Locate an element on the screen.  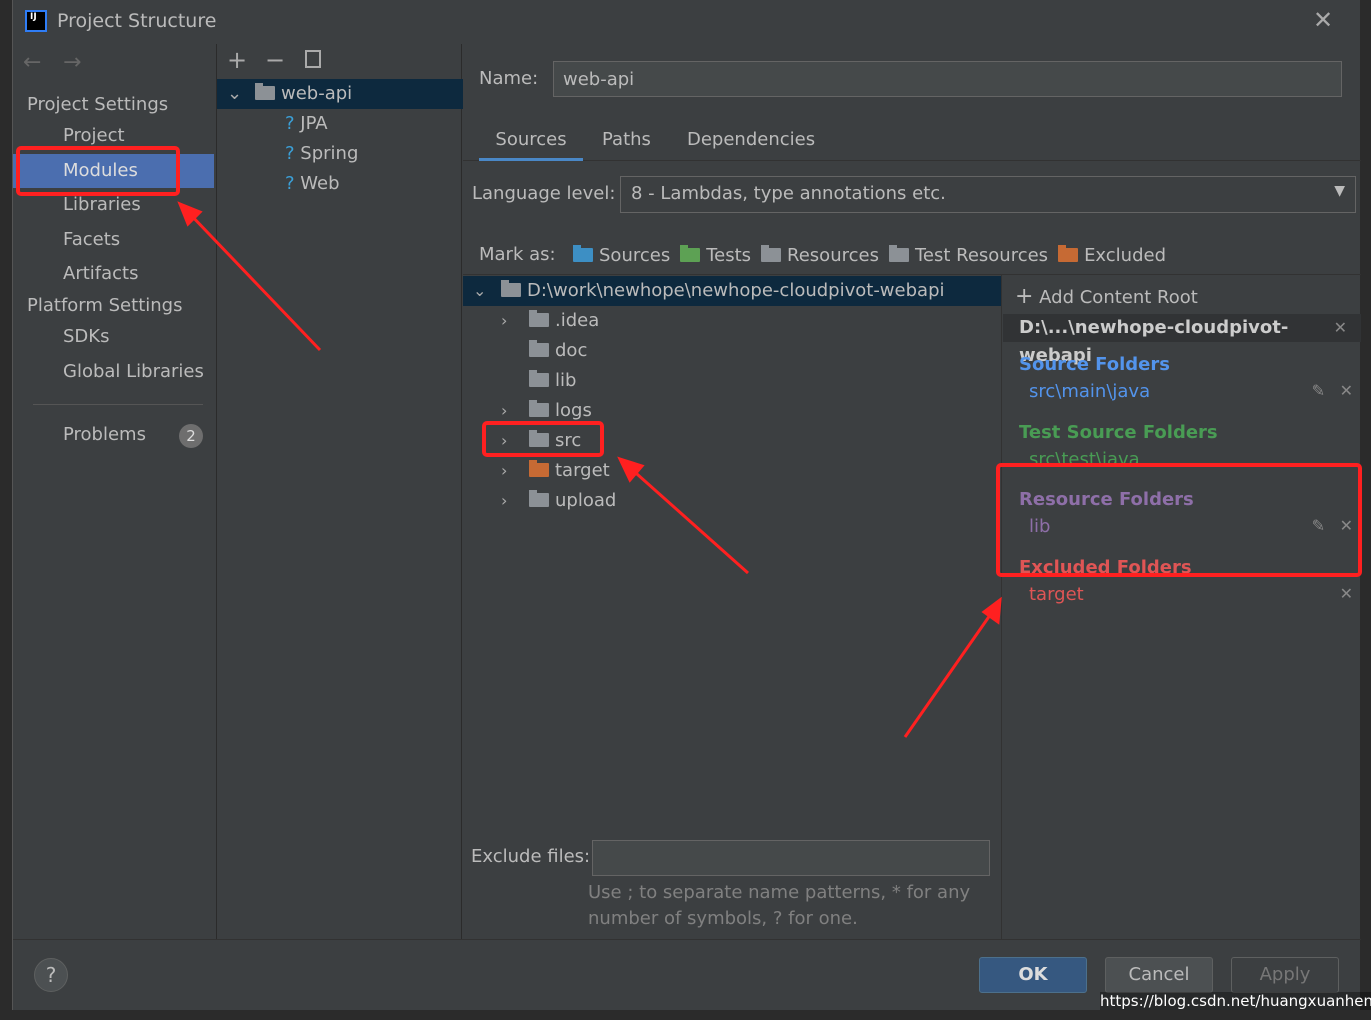
highlight-src is located at coordinates (543, 439).